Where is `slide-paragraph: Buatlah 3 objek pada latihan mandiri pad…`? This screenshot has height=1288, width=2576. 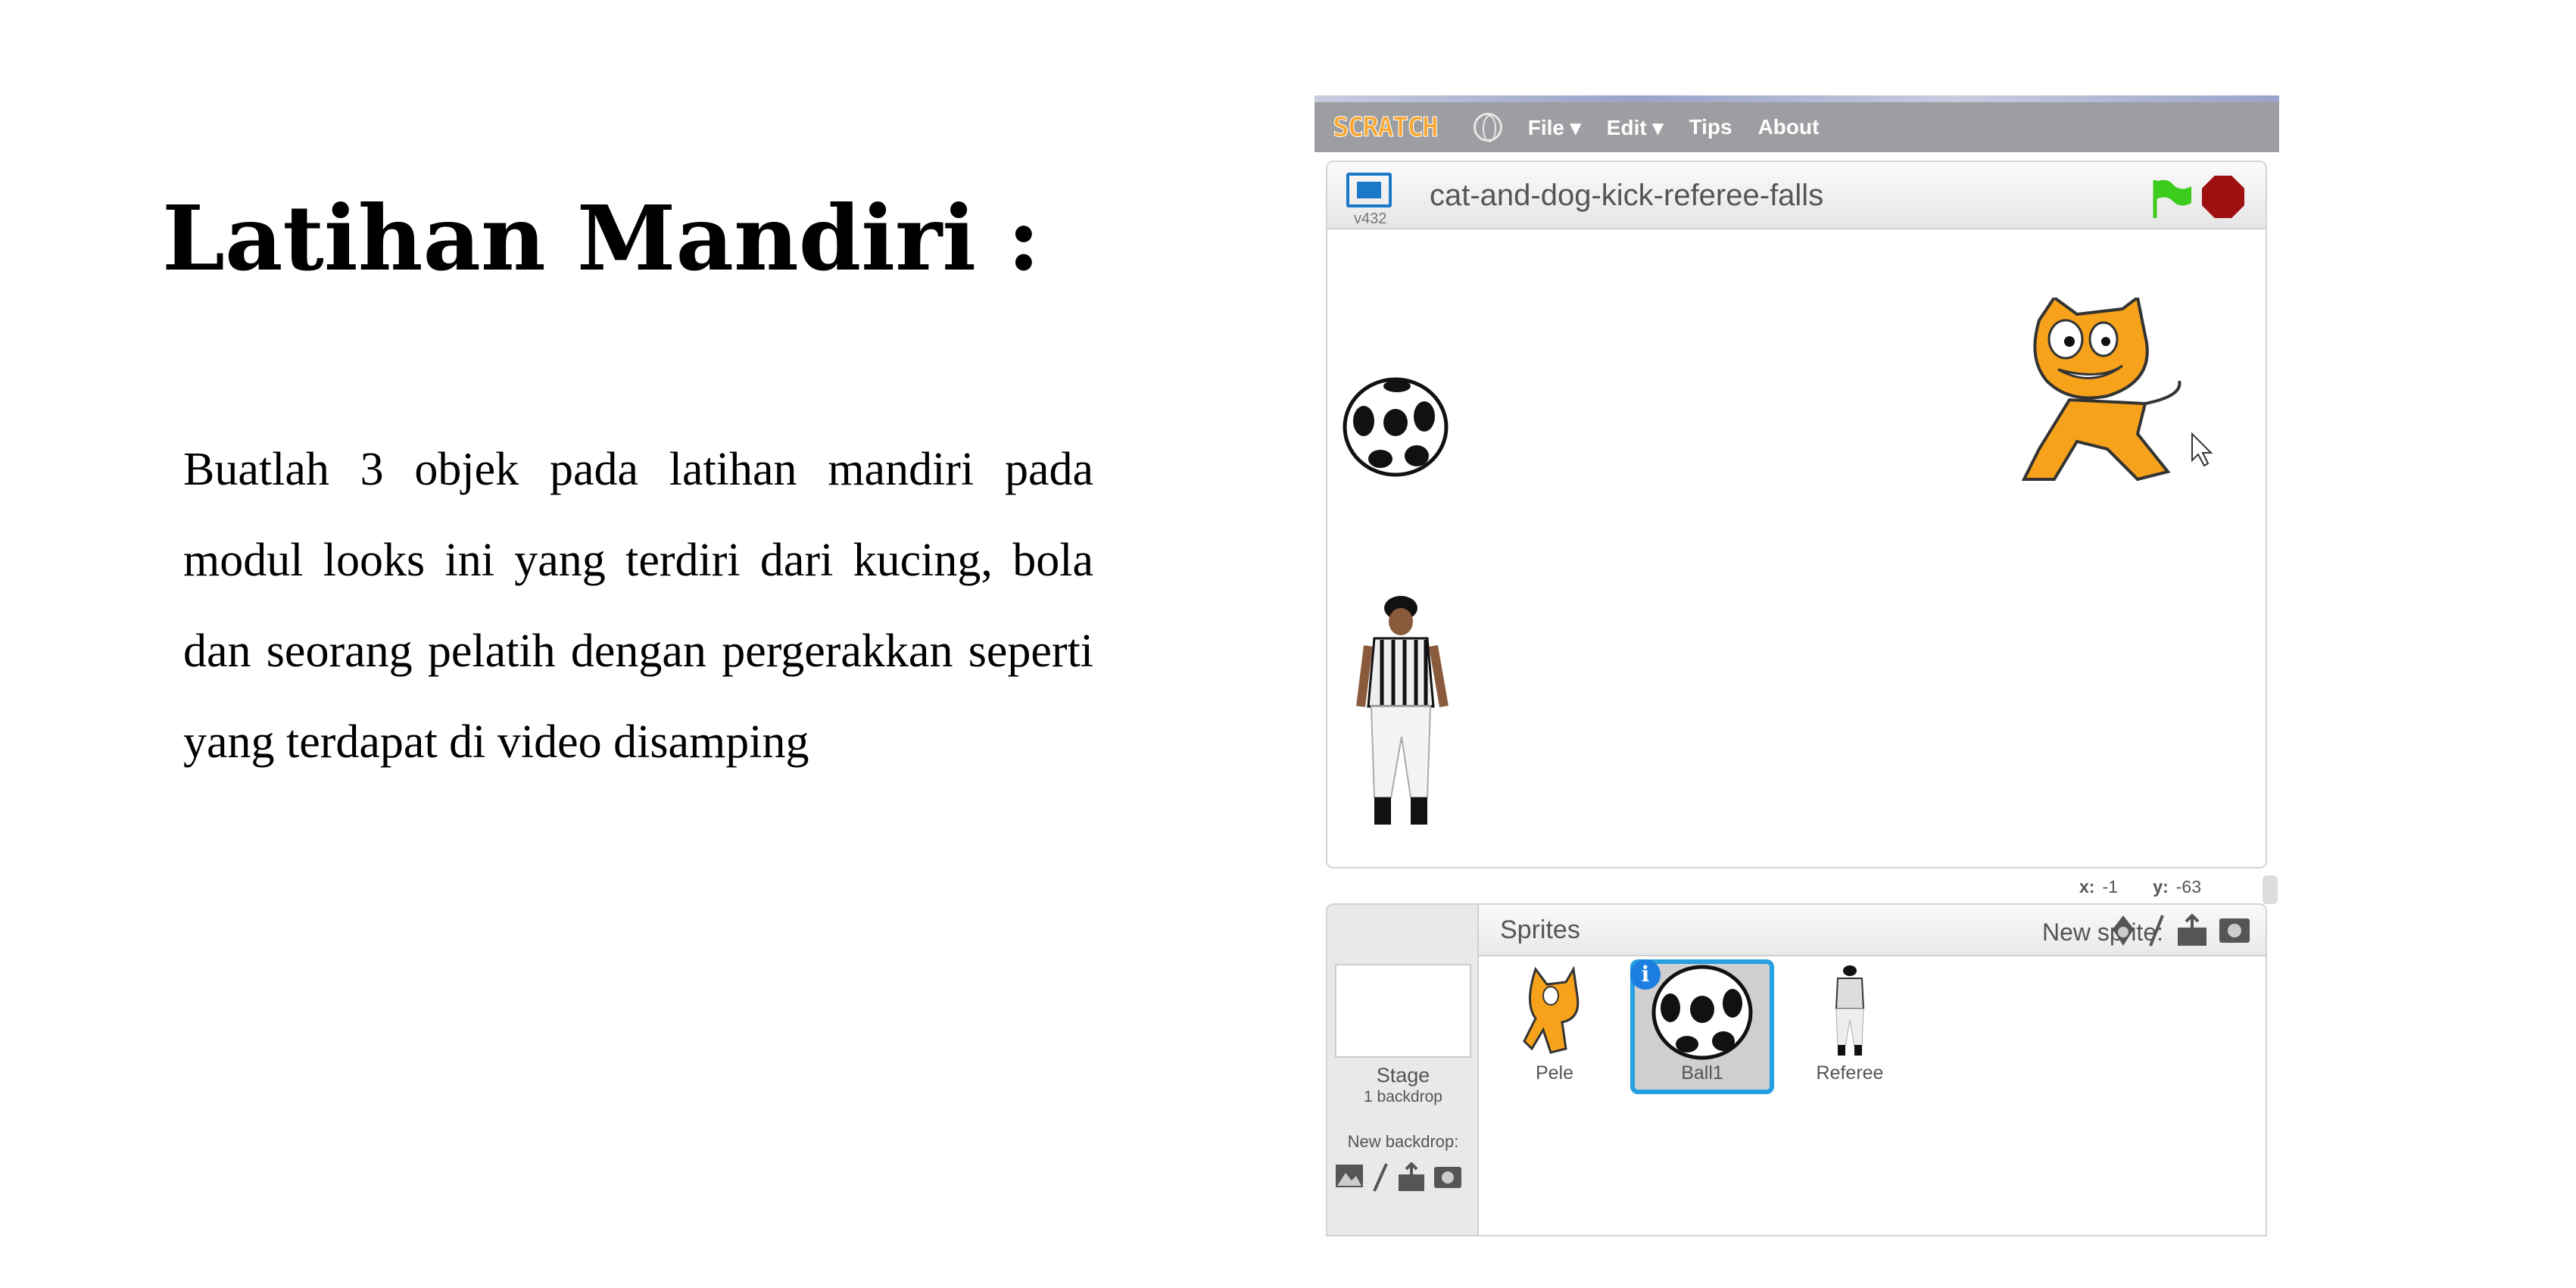 slide-paragraph: Buatlah 3 objek pada latihan mandiri pad… is located at coordinates (638, 606).